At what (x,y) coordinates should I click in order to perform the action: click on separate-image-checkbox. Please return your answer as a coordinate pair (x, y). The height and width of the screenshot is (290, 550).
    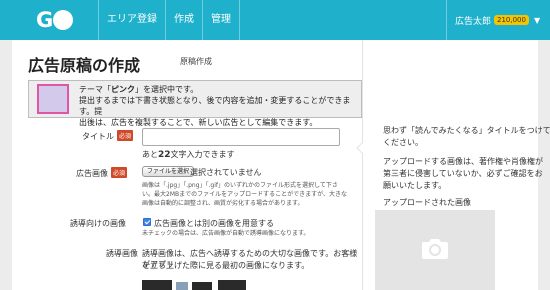
    Looking at the image, I should click on (147, 222).